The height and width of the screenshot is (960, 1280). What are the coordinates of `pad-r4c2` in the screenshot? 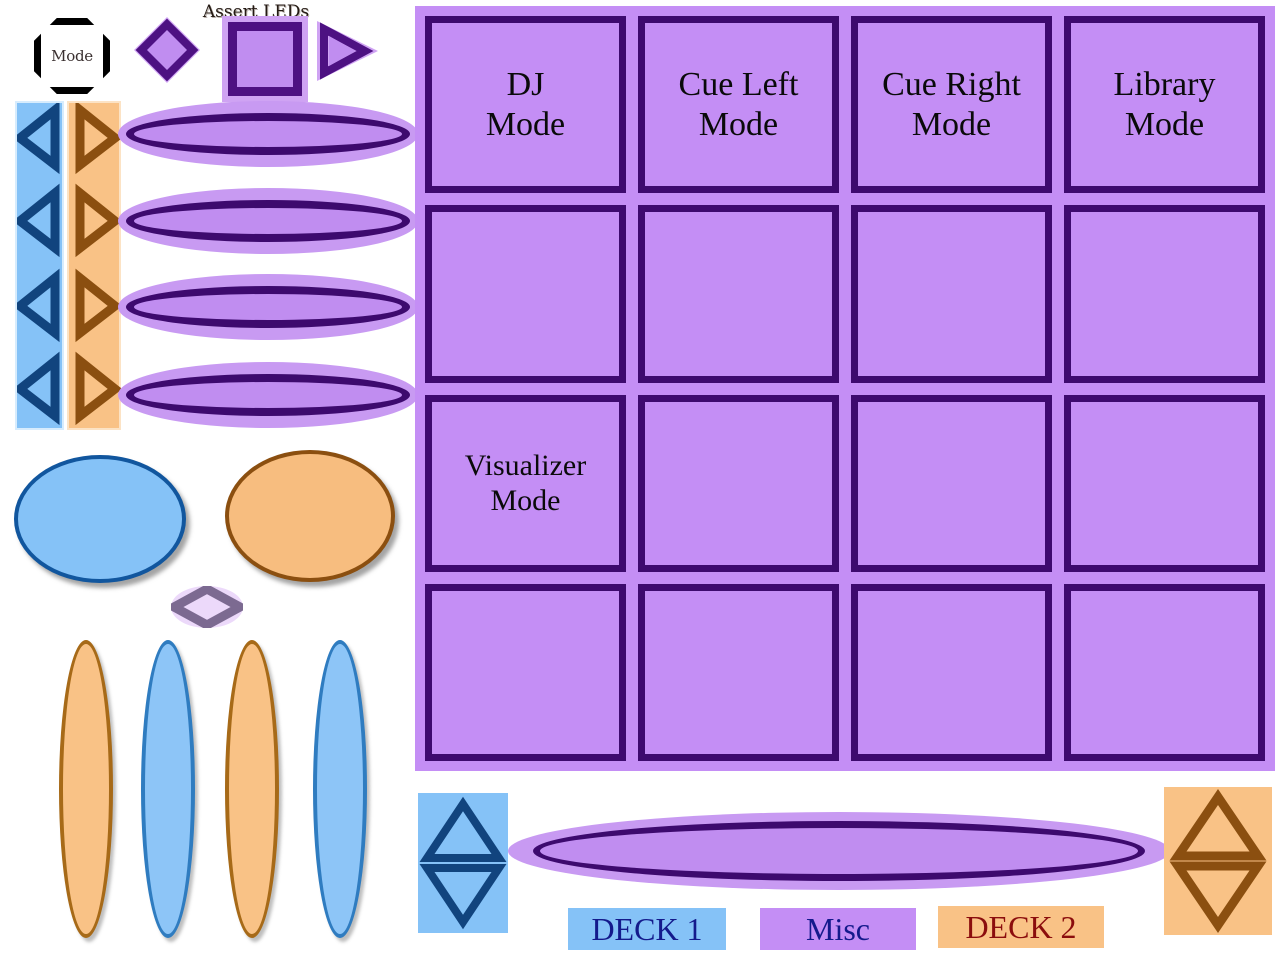 It's located at (738, 672).